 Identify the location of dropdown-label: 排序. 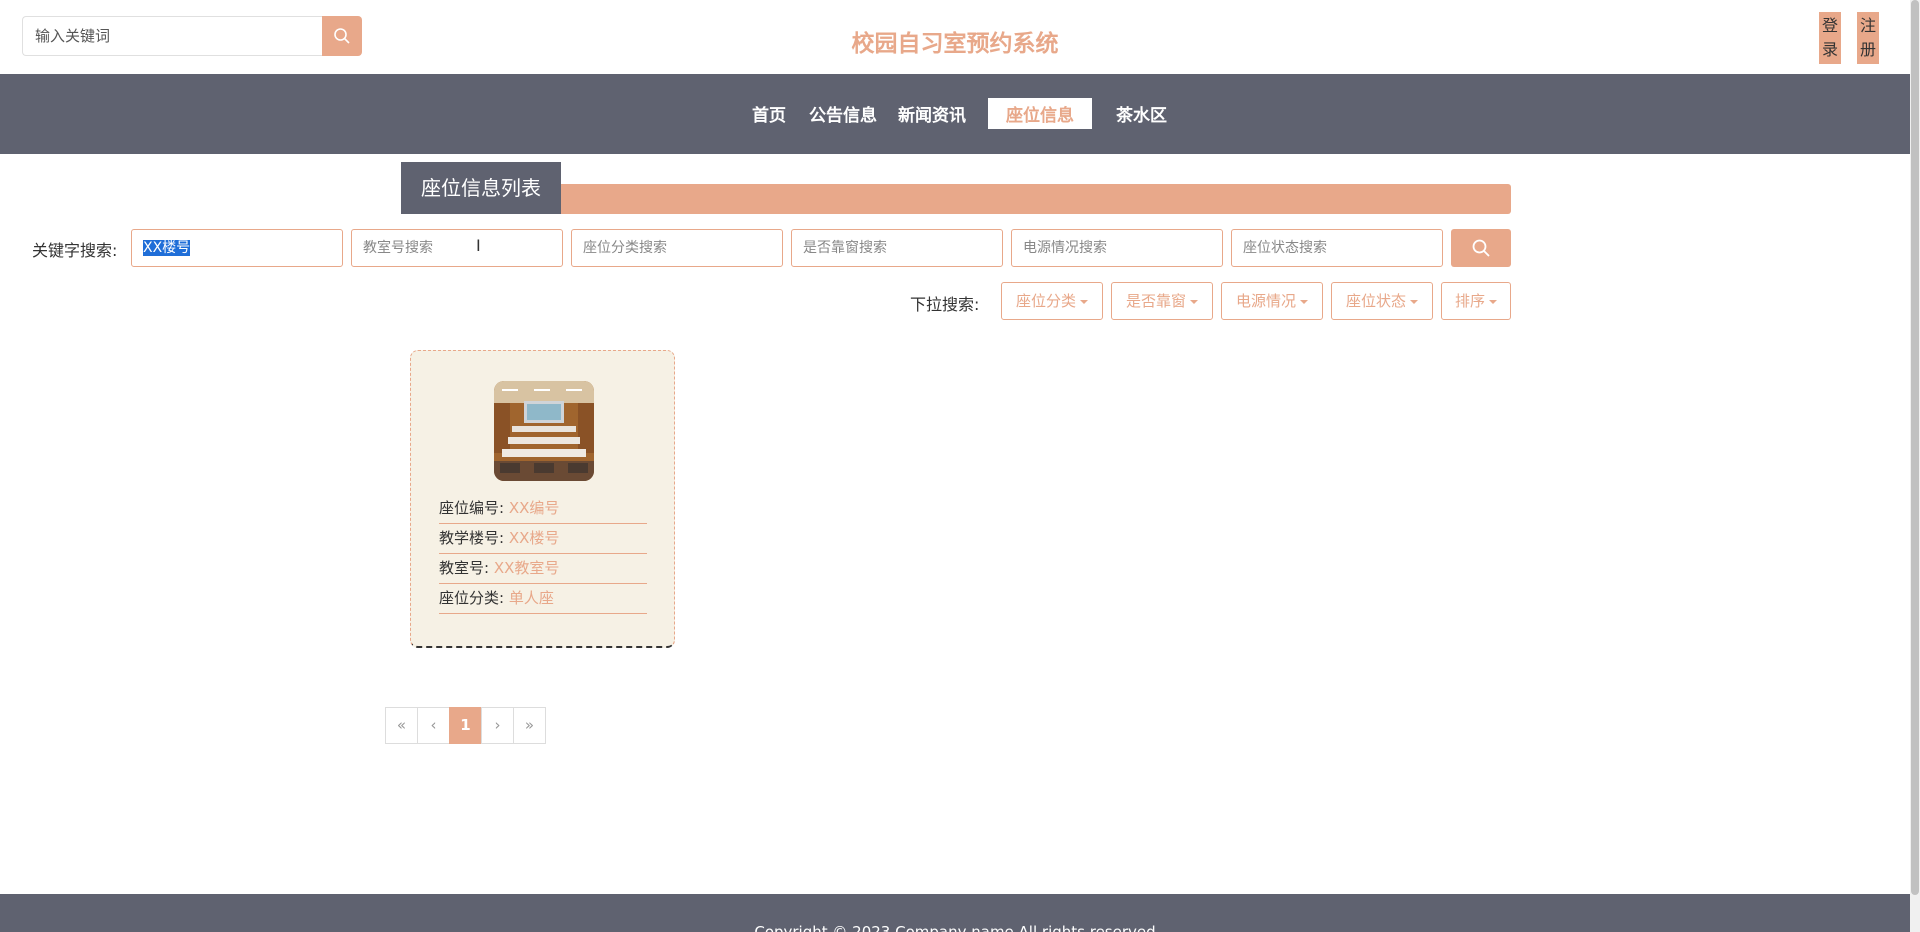
(1469, 301).